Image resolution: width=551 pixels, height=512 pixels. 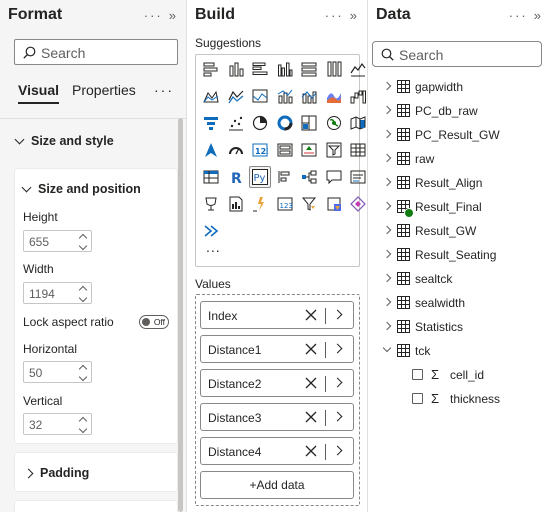 What do you see at coordinates (57, 372) in the screenshot?
I see `horizontal-input: 50` at bounding box center [57, 372].